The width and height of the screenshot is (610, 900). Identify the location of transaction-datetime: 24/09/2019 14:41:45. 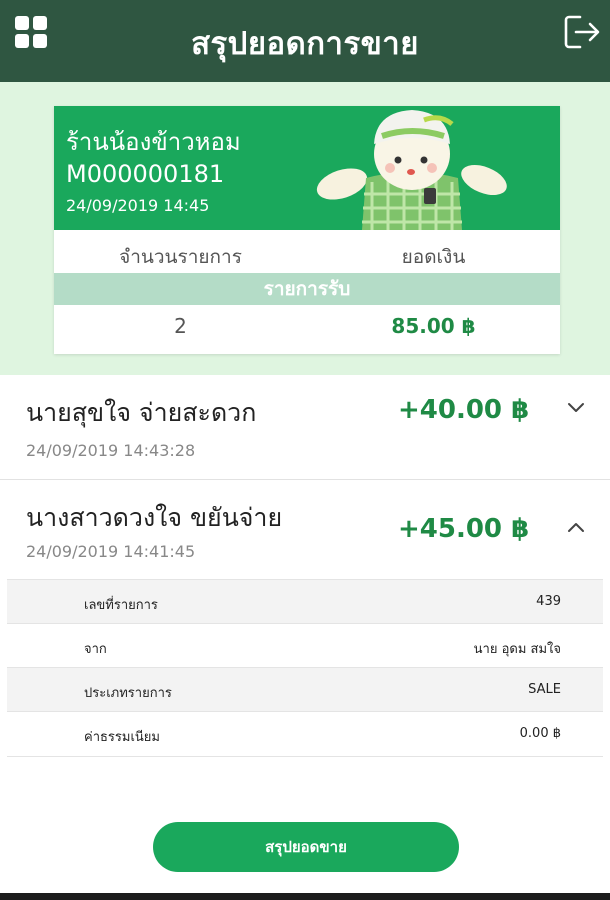
(111, 551).